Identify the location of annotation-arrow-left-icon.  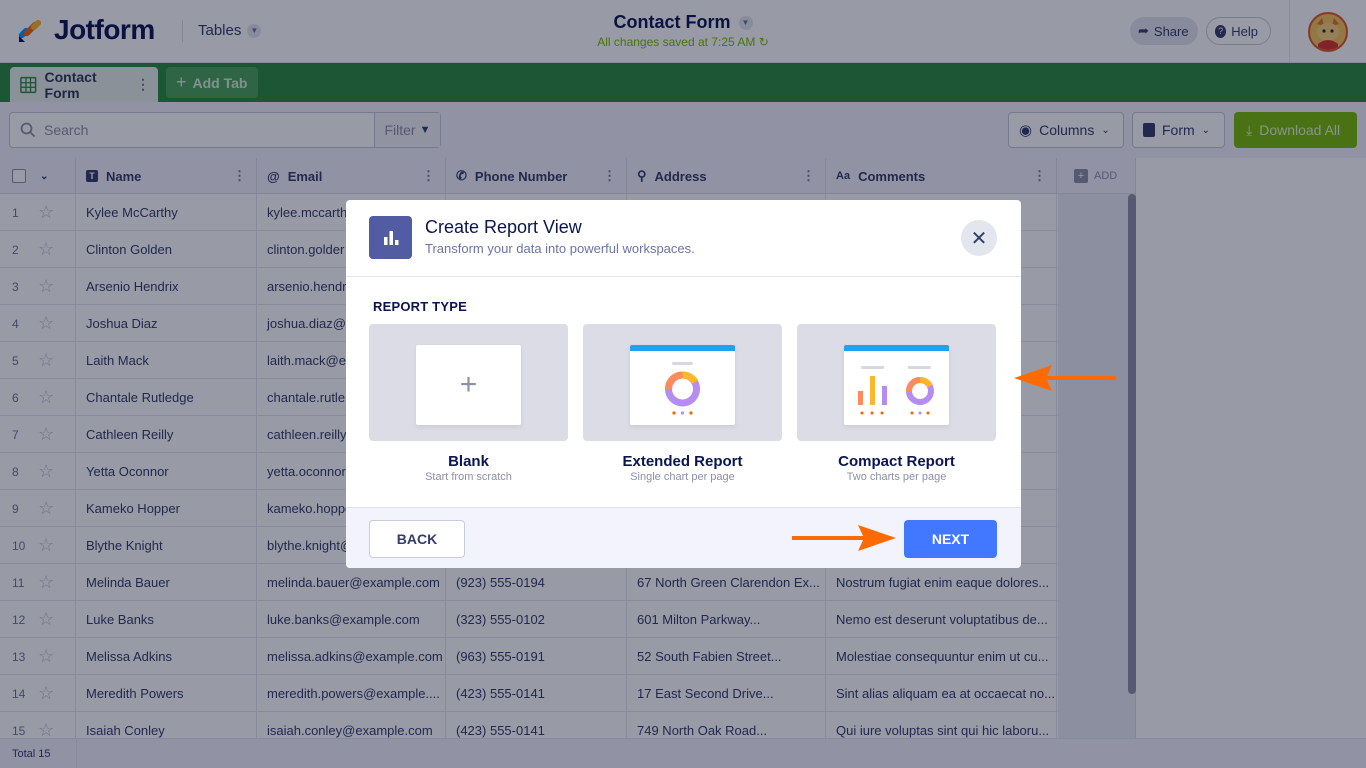
(1065, 378).